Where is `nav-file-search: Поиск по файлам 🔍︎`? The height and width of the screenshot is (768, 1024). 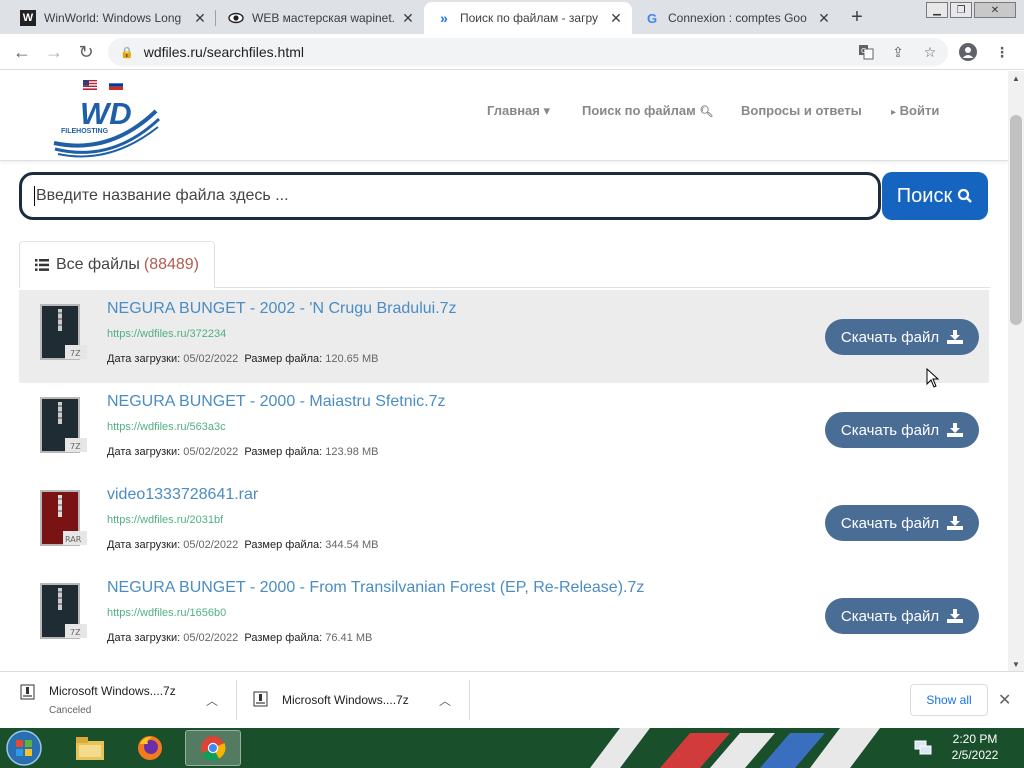 nav-file-search: Поиск по файлам 🔍︎ is located at coordinates (647, 110).